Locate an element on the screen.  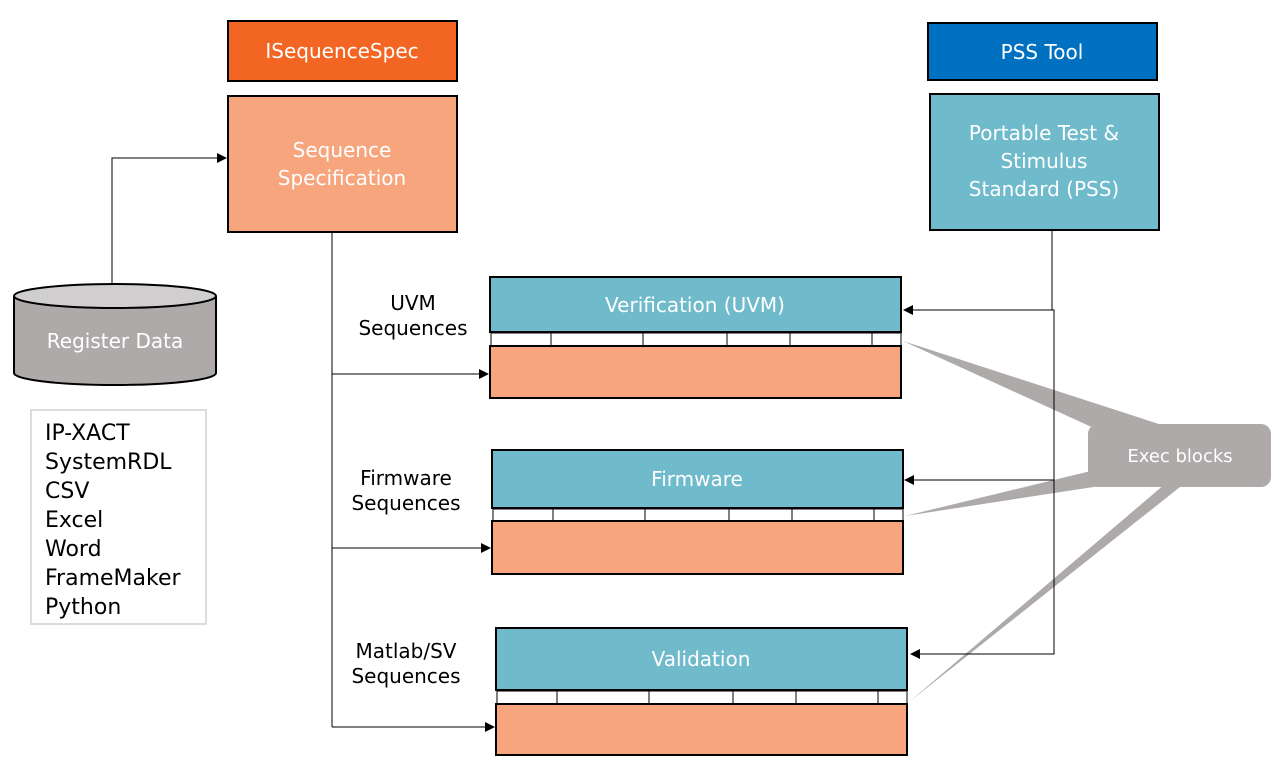
format-item: IP-XACT is located at coordinates (87, 433).